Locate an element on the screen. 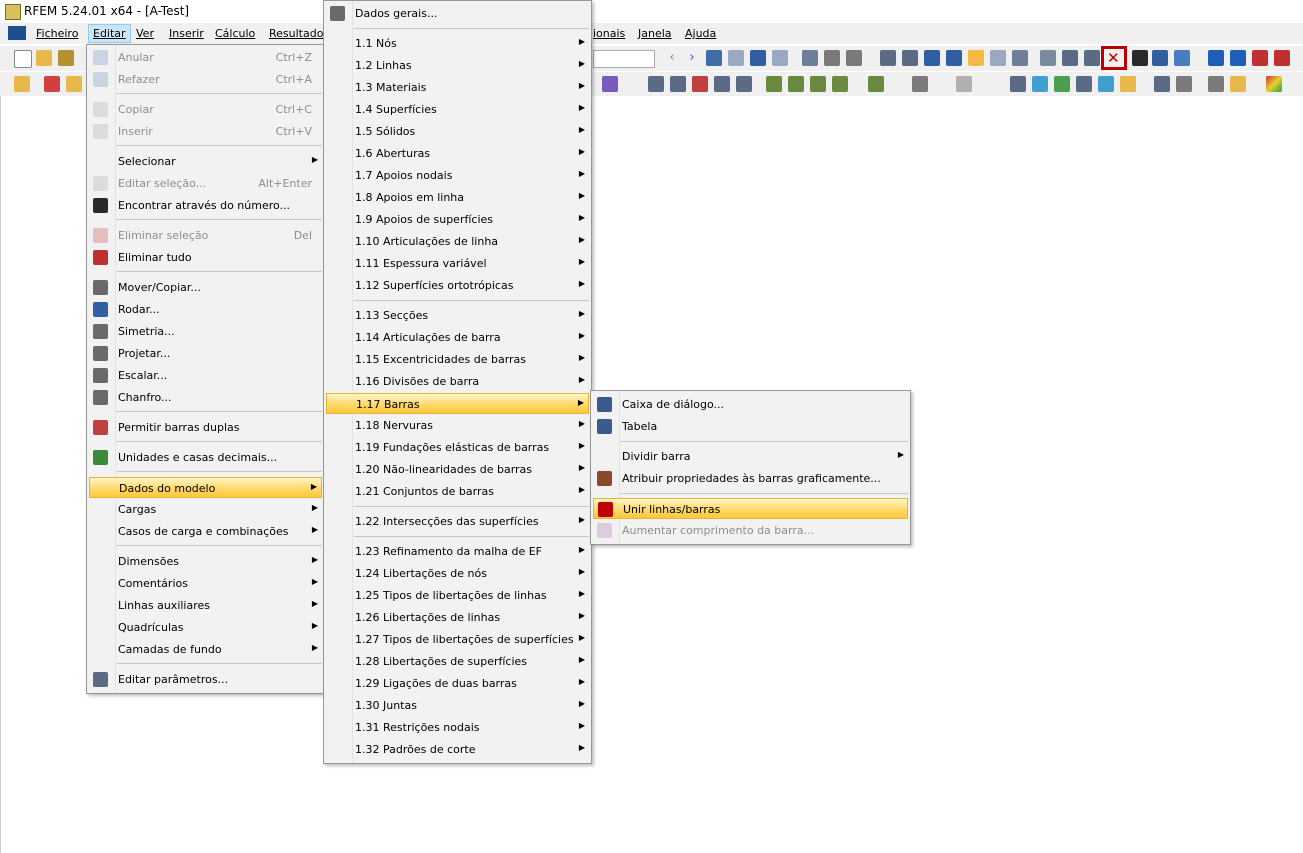 The height and width of the screenshot is (853, 1303). menu-item-1-31-restricoes-nodais: 1.31 Restrições nodais ▶ is located at coordinates (457, 727).